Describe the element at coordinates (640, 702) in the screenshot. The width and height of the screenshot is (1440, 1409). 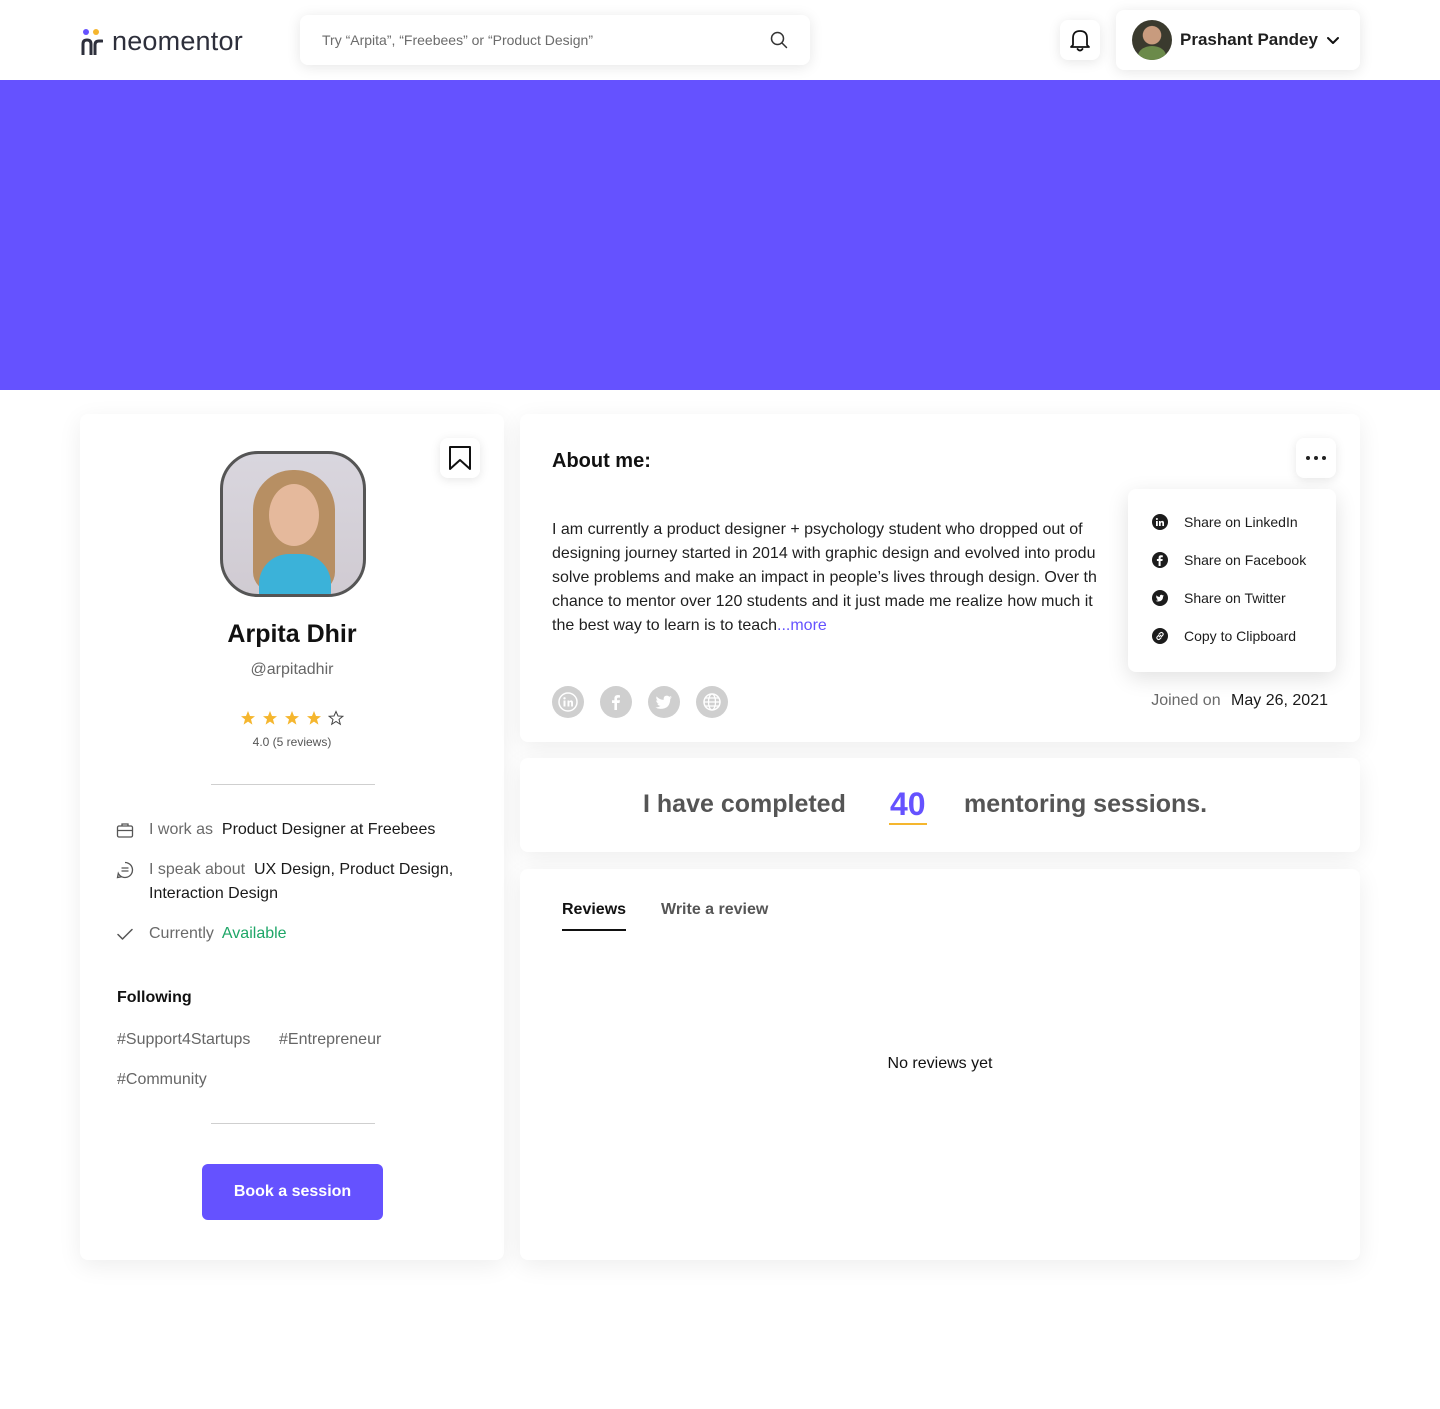
I see `social-links` at that location.